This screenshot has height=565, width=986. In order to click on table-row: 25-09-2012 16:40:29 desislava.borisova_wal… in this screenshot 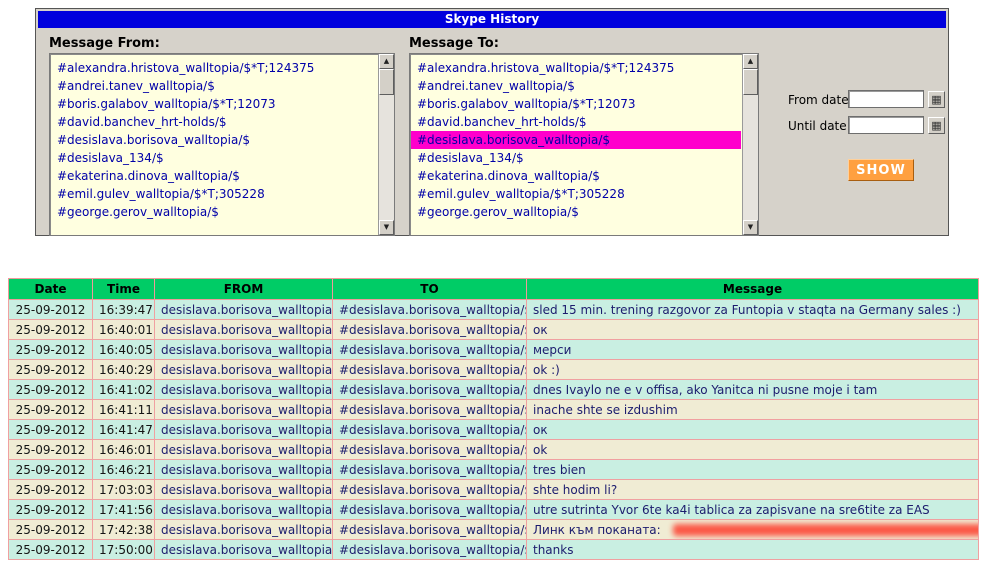, I will do `click(493, 369)`.